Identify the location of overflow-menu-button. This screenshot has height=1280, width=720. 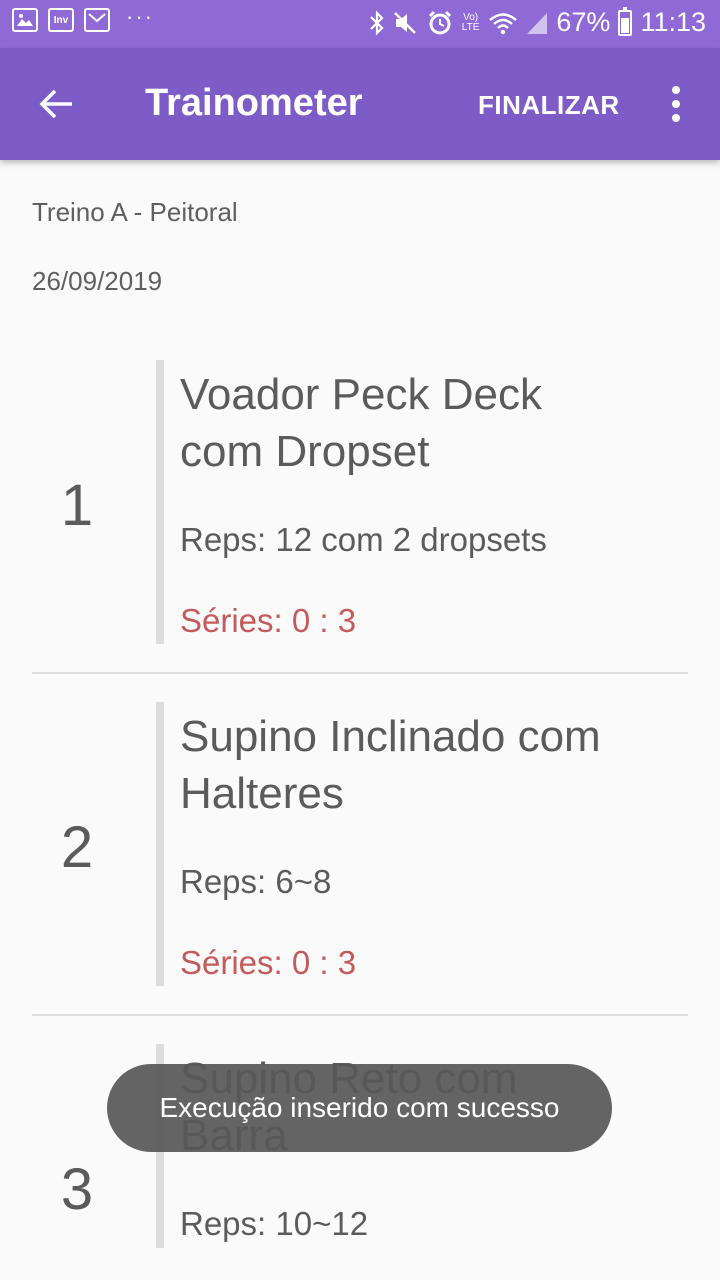
(676, 104).